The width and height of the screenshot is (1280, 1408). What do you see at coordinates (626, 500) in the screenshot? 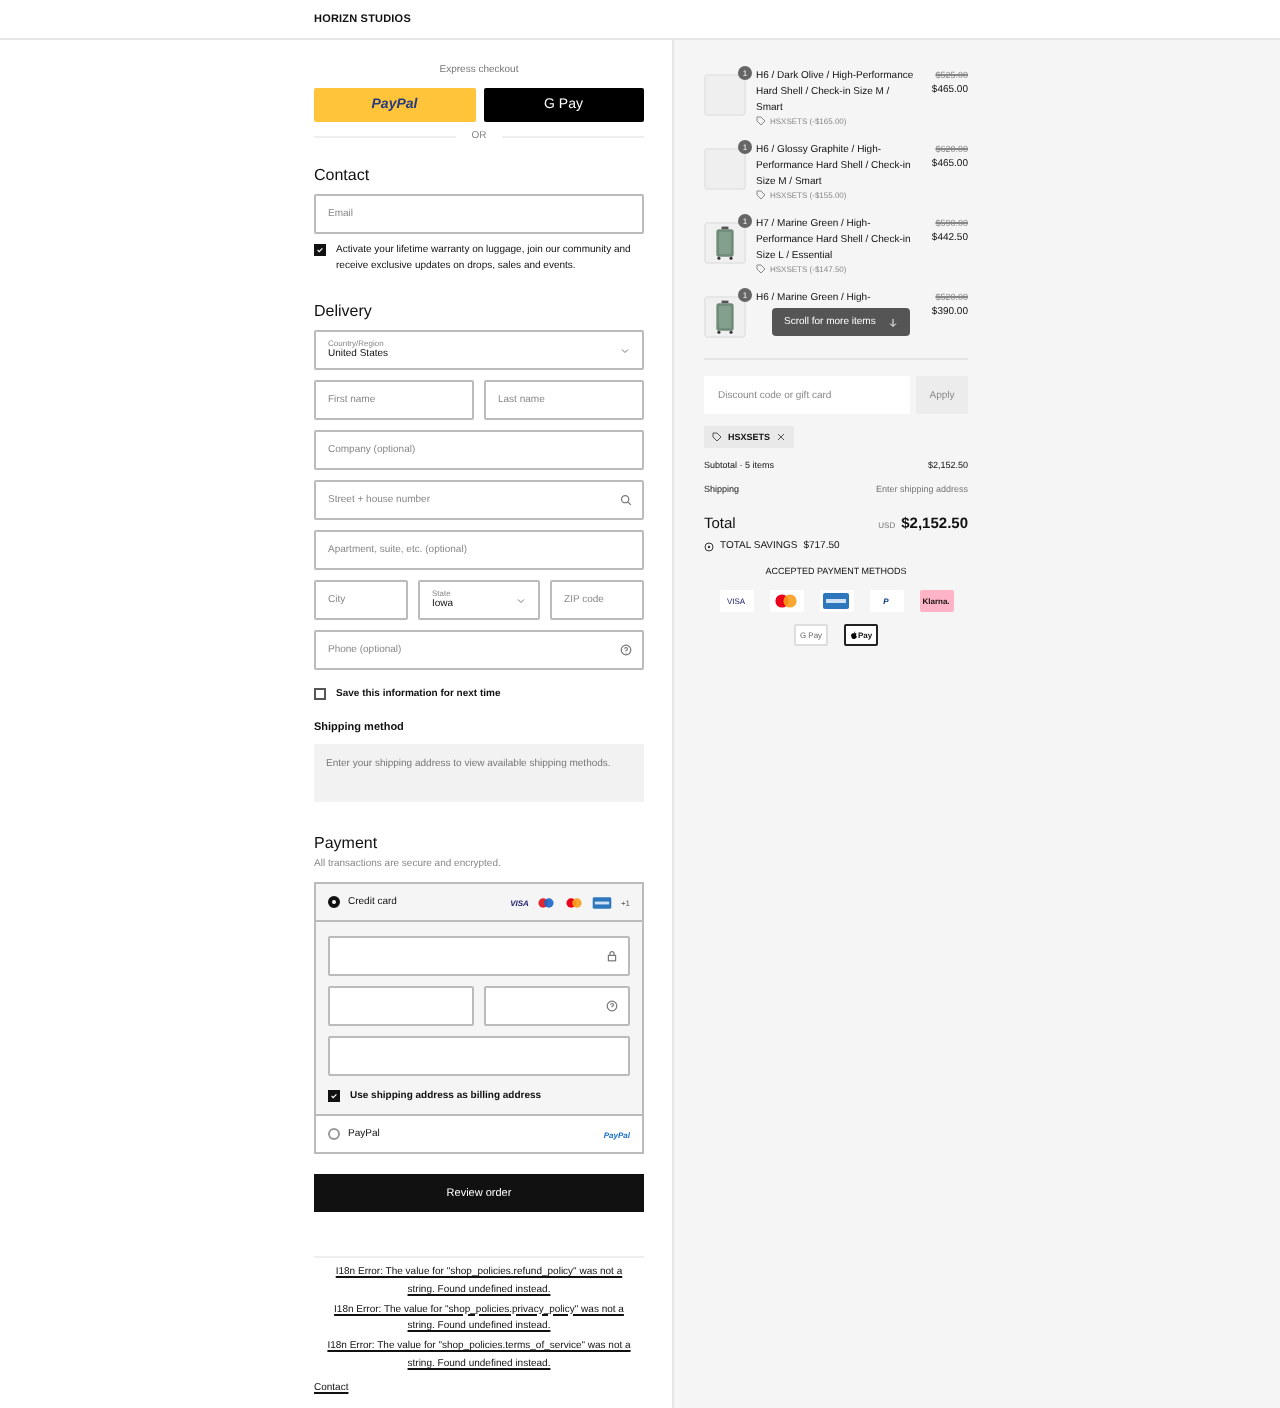
I see `search-icon` at bounding box center [626, 500].